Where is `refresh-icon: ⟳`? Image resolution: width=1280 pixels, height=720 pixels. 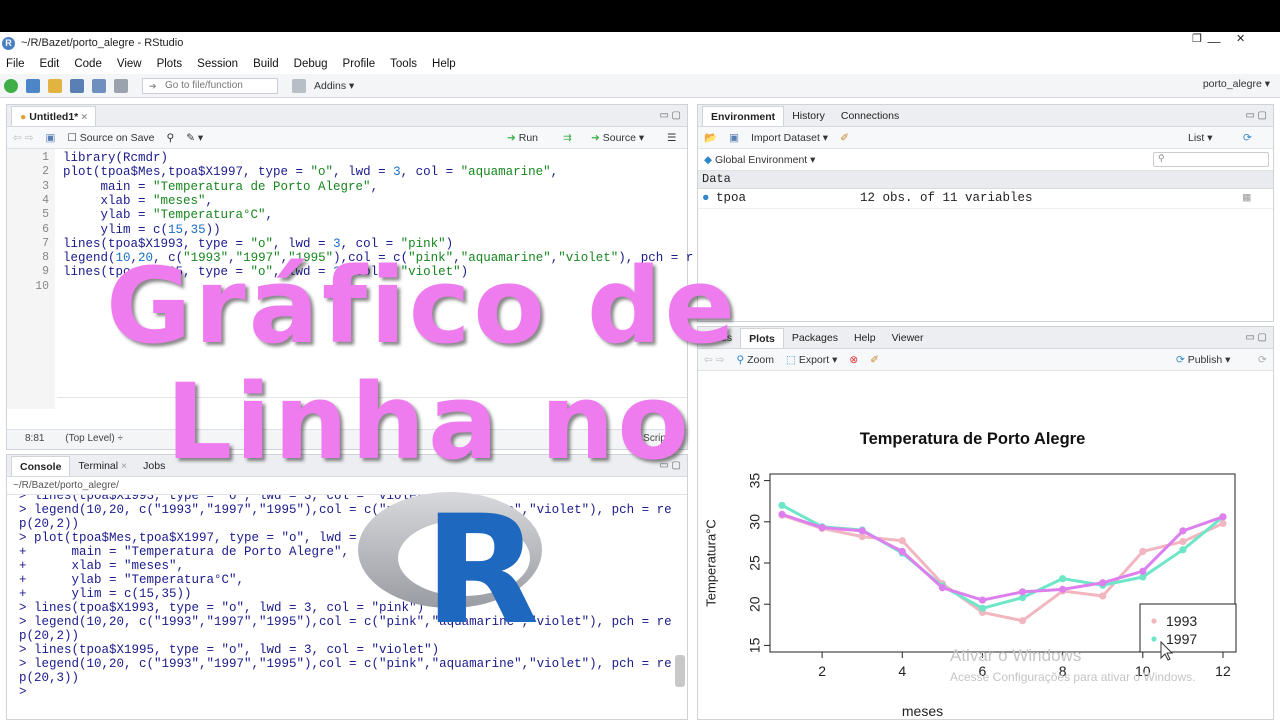 refresh-icon: ⟳ is located at coordinates (1247, 138).